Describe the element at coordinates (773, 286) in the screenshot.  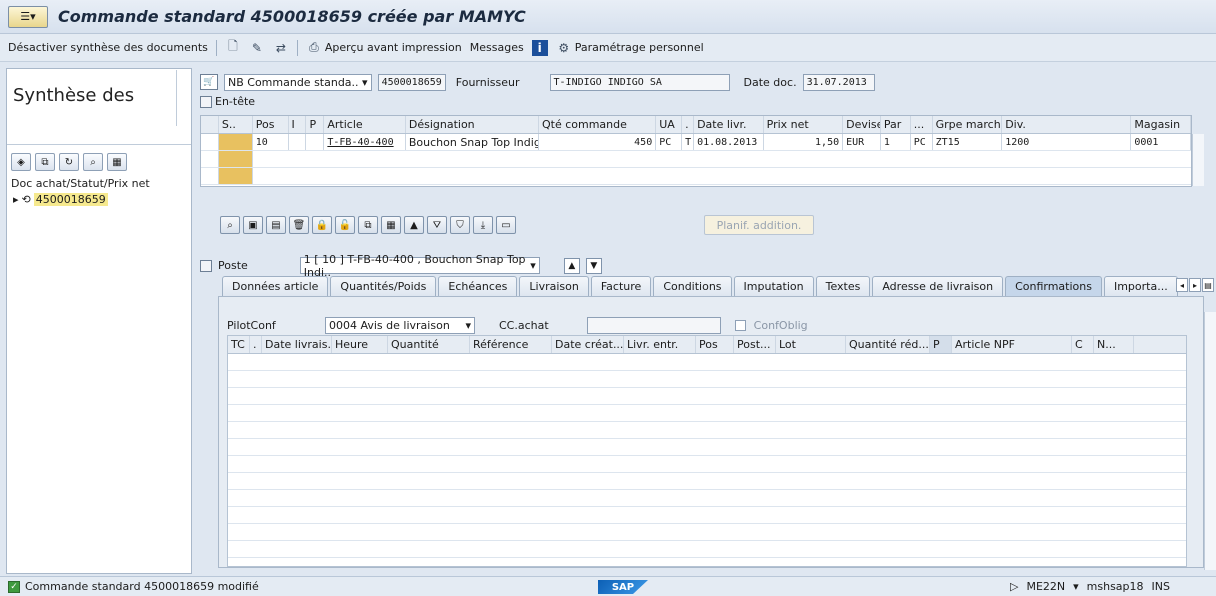
I see `tab-imputation: Imputation` at that location.